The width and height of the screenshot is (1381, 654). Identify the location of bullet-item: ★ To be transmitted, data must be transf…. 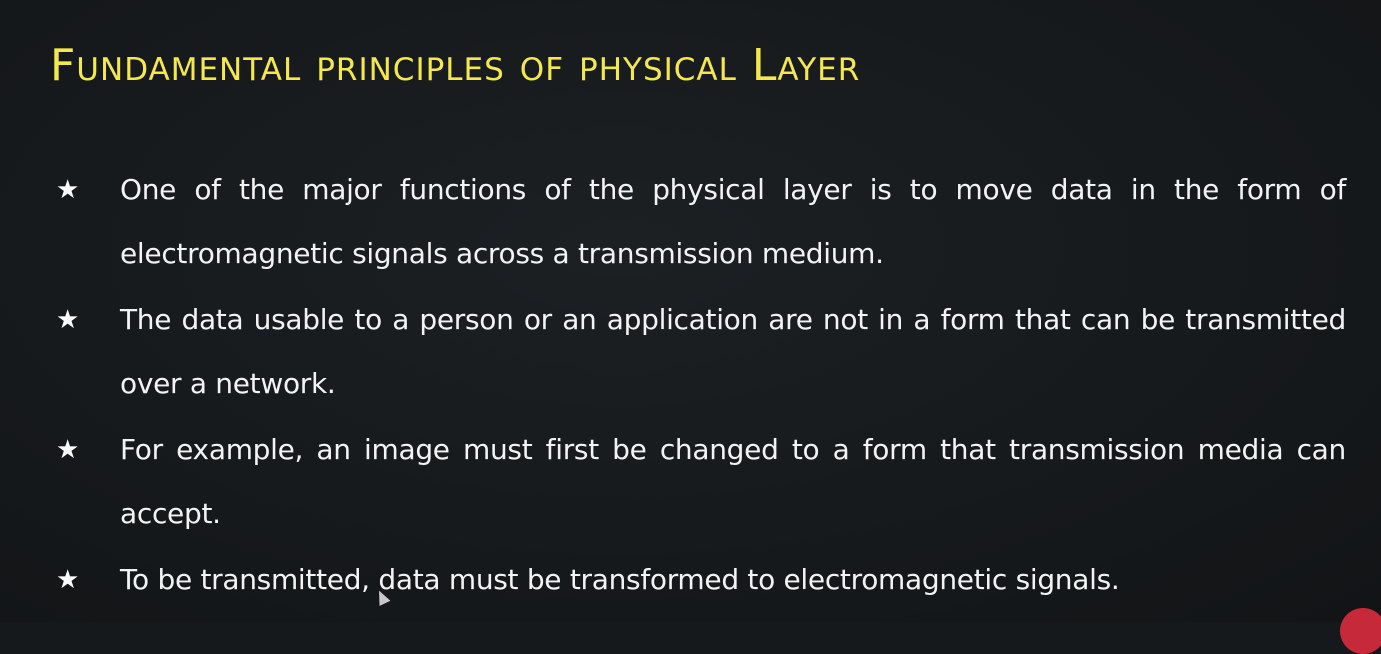
(701, 580).